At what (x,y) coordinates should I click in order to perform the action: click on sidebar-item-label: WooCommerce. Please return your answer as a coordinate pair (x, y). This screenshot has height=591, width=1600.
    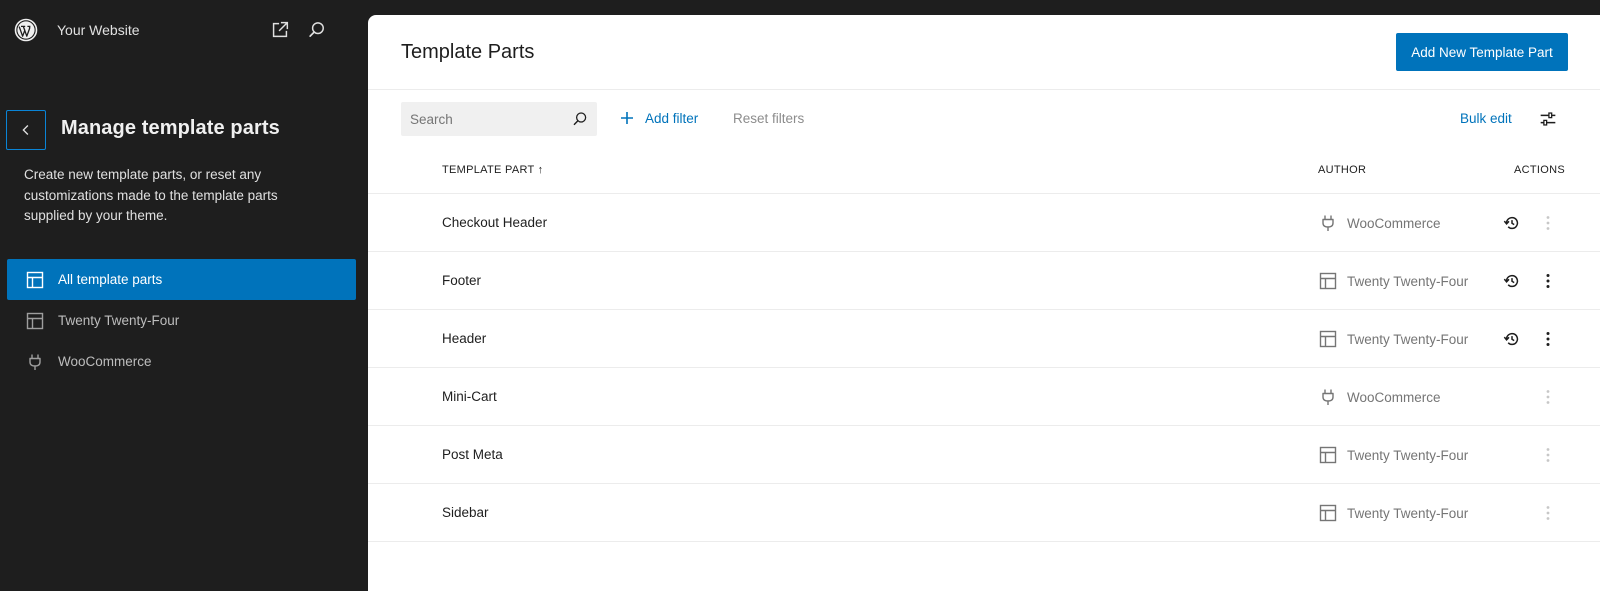
    Looking at the image, I should click on (105, 361).